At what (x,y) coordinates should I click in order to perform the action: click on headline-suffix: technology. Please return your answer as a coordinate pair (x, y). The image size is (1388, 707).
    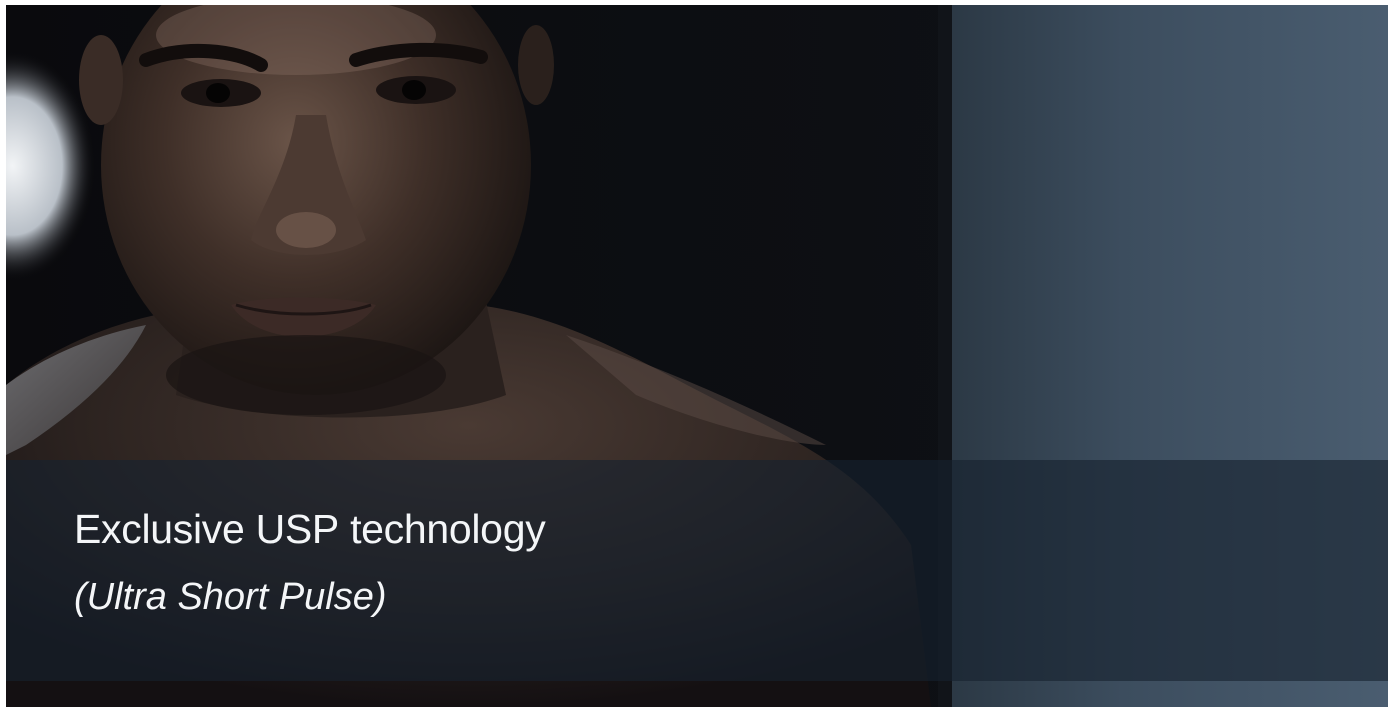
    Looking at the image, I should click on (448, 529).